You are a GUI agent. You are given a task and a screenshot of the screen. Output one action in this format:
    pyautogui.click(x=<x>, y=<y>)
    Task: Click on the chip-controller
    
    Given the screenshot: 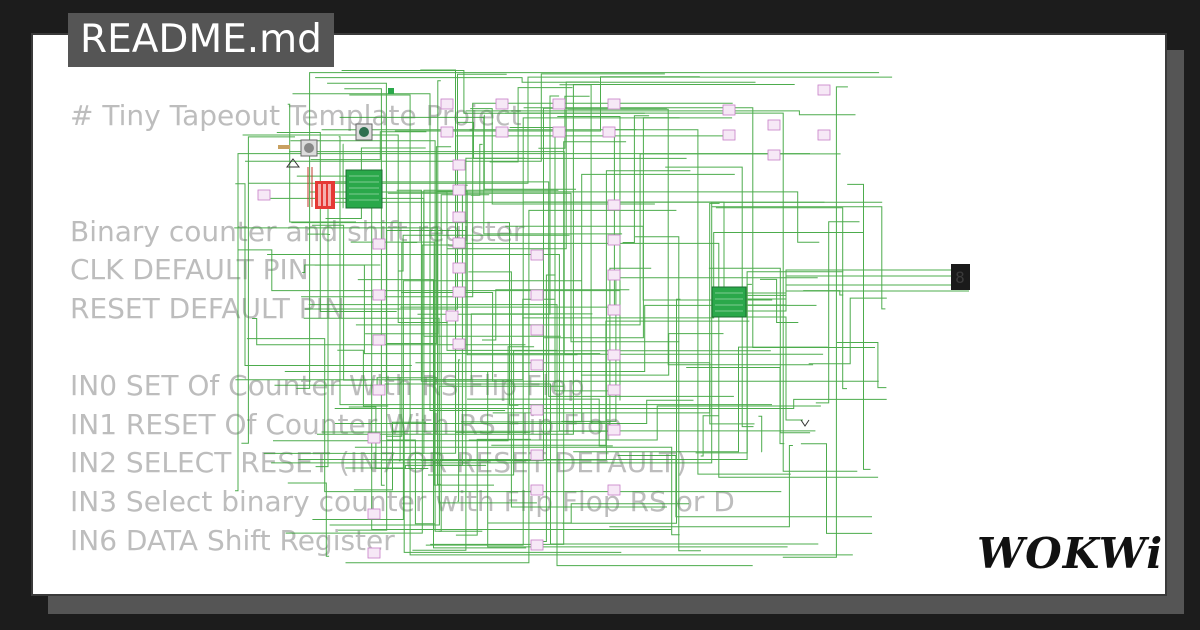 What is the action you would take?
    pyautogui.click(x=364, y=189)
    